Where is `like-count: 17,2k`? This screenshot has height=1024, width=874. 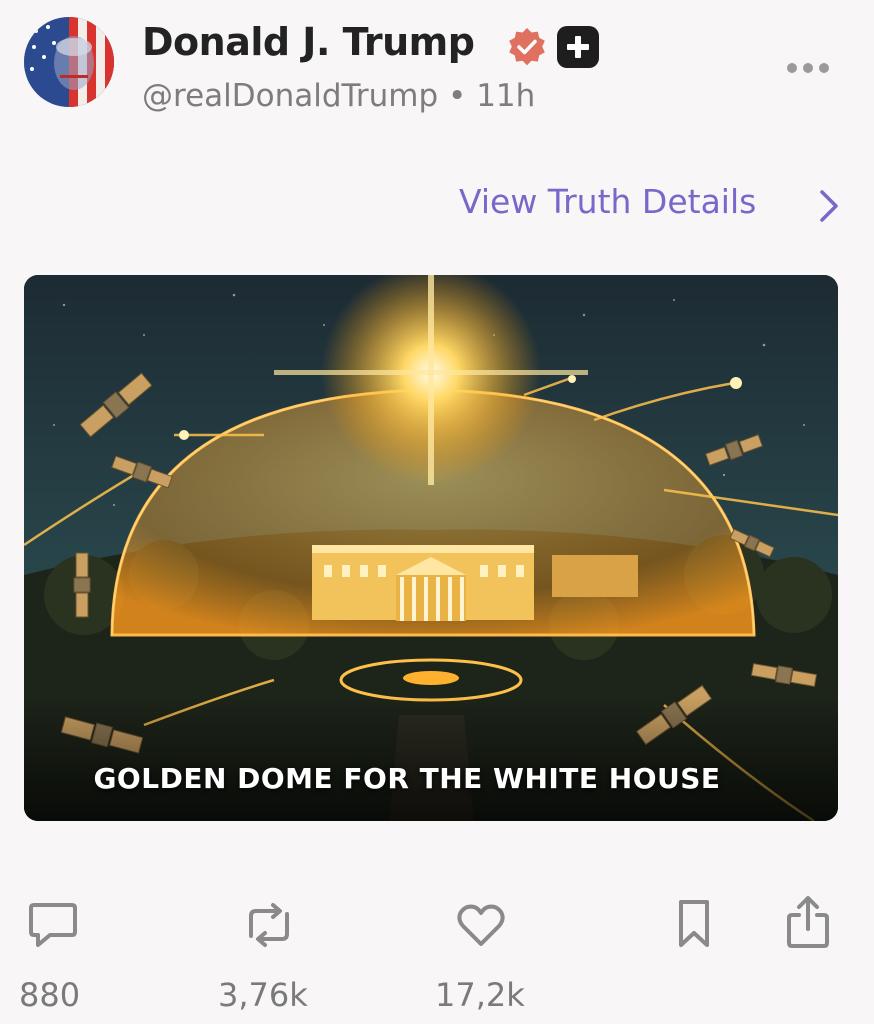 like-count: 17,2k is located at coordinates (480, 995).